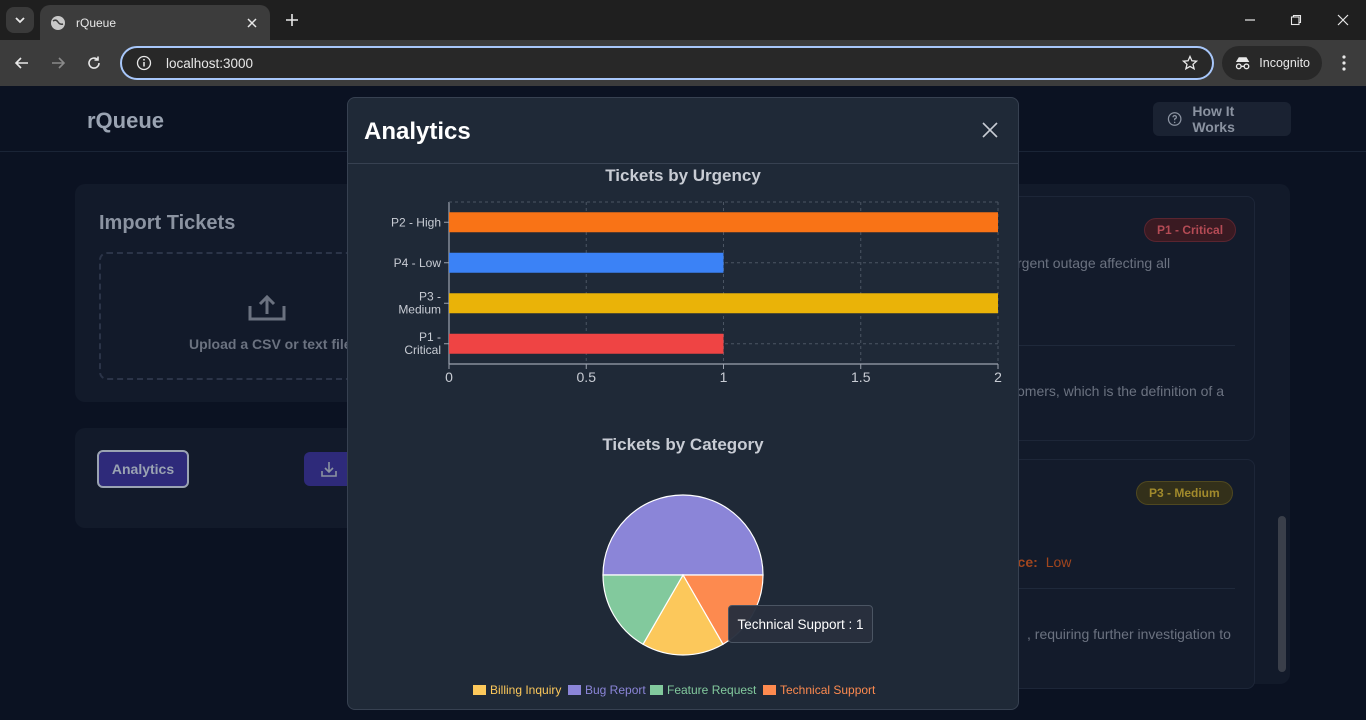 Image resolution: width=1366 pixels, height=720 pixels. I want to click on incognito-indicator: Incognito, so click(1272, 63).